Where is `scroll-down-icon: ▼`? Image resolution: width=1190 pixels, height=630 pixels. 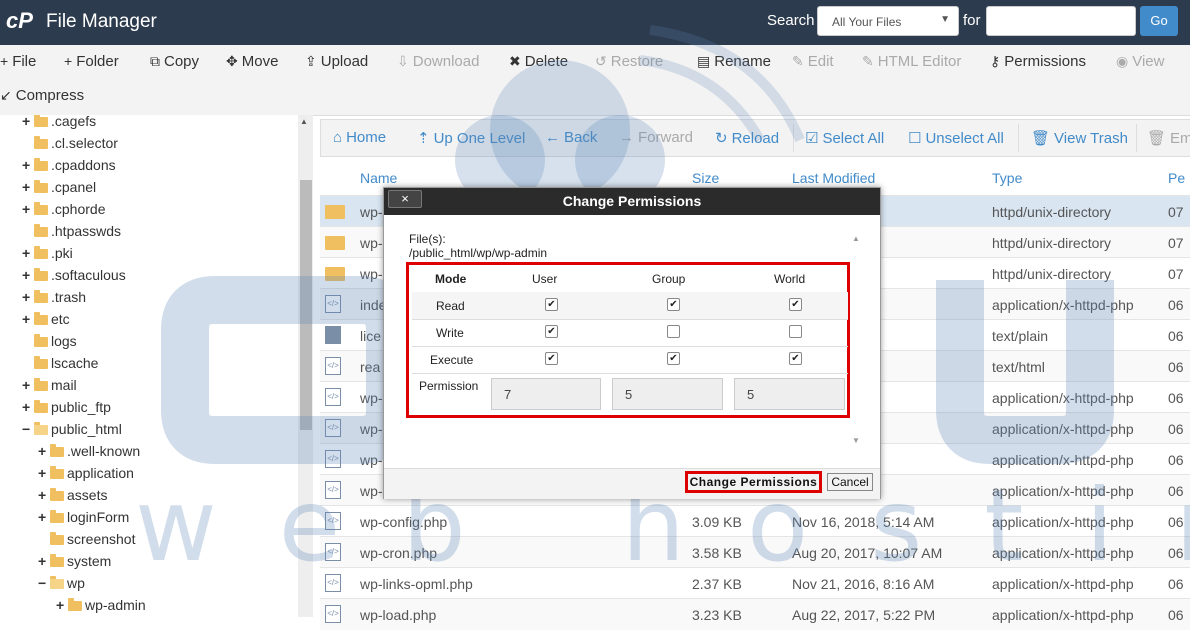 scroll-down-icon: ▼ is located at coordinates (856, 440).